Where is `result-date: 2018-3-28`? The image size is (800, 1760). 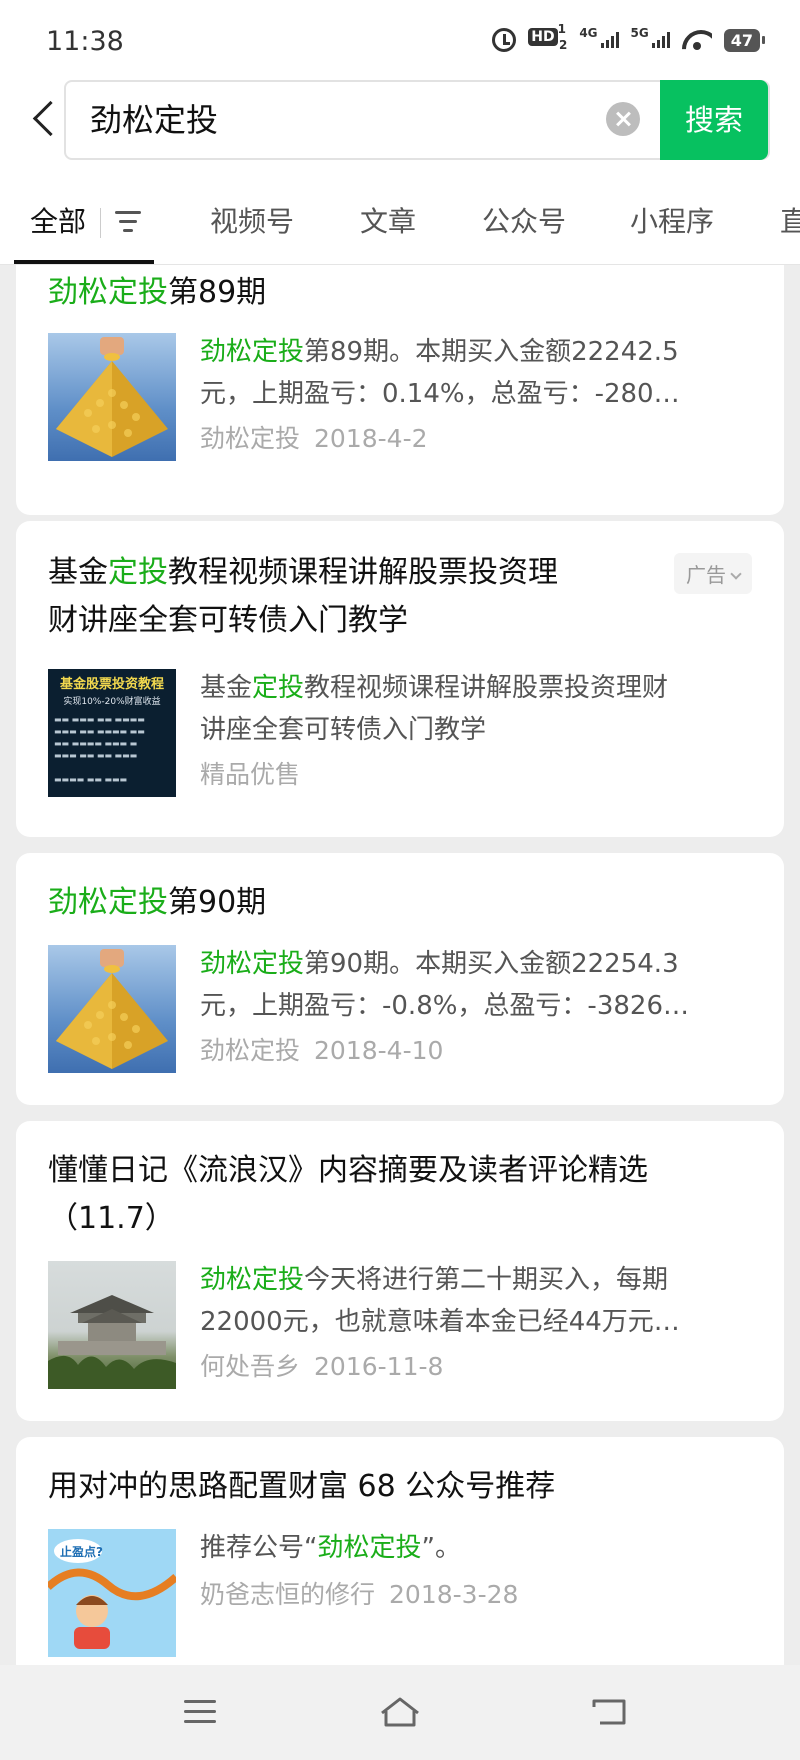 result-date: 2018-3-28 is located at coordinates (454, 1594).